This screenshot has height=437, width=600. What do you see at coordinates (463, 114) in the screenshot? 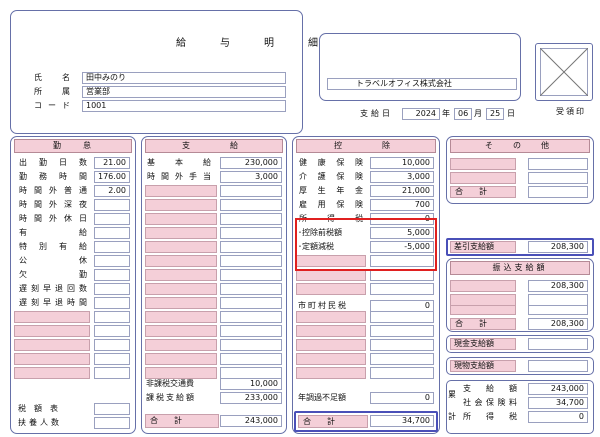
I see `payday-month-field: 06` at bounding box center [463, 114].